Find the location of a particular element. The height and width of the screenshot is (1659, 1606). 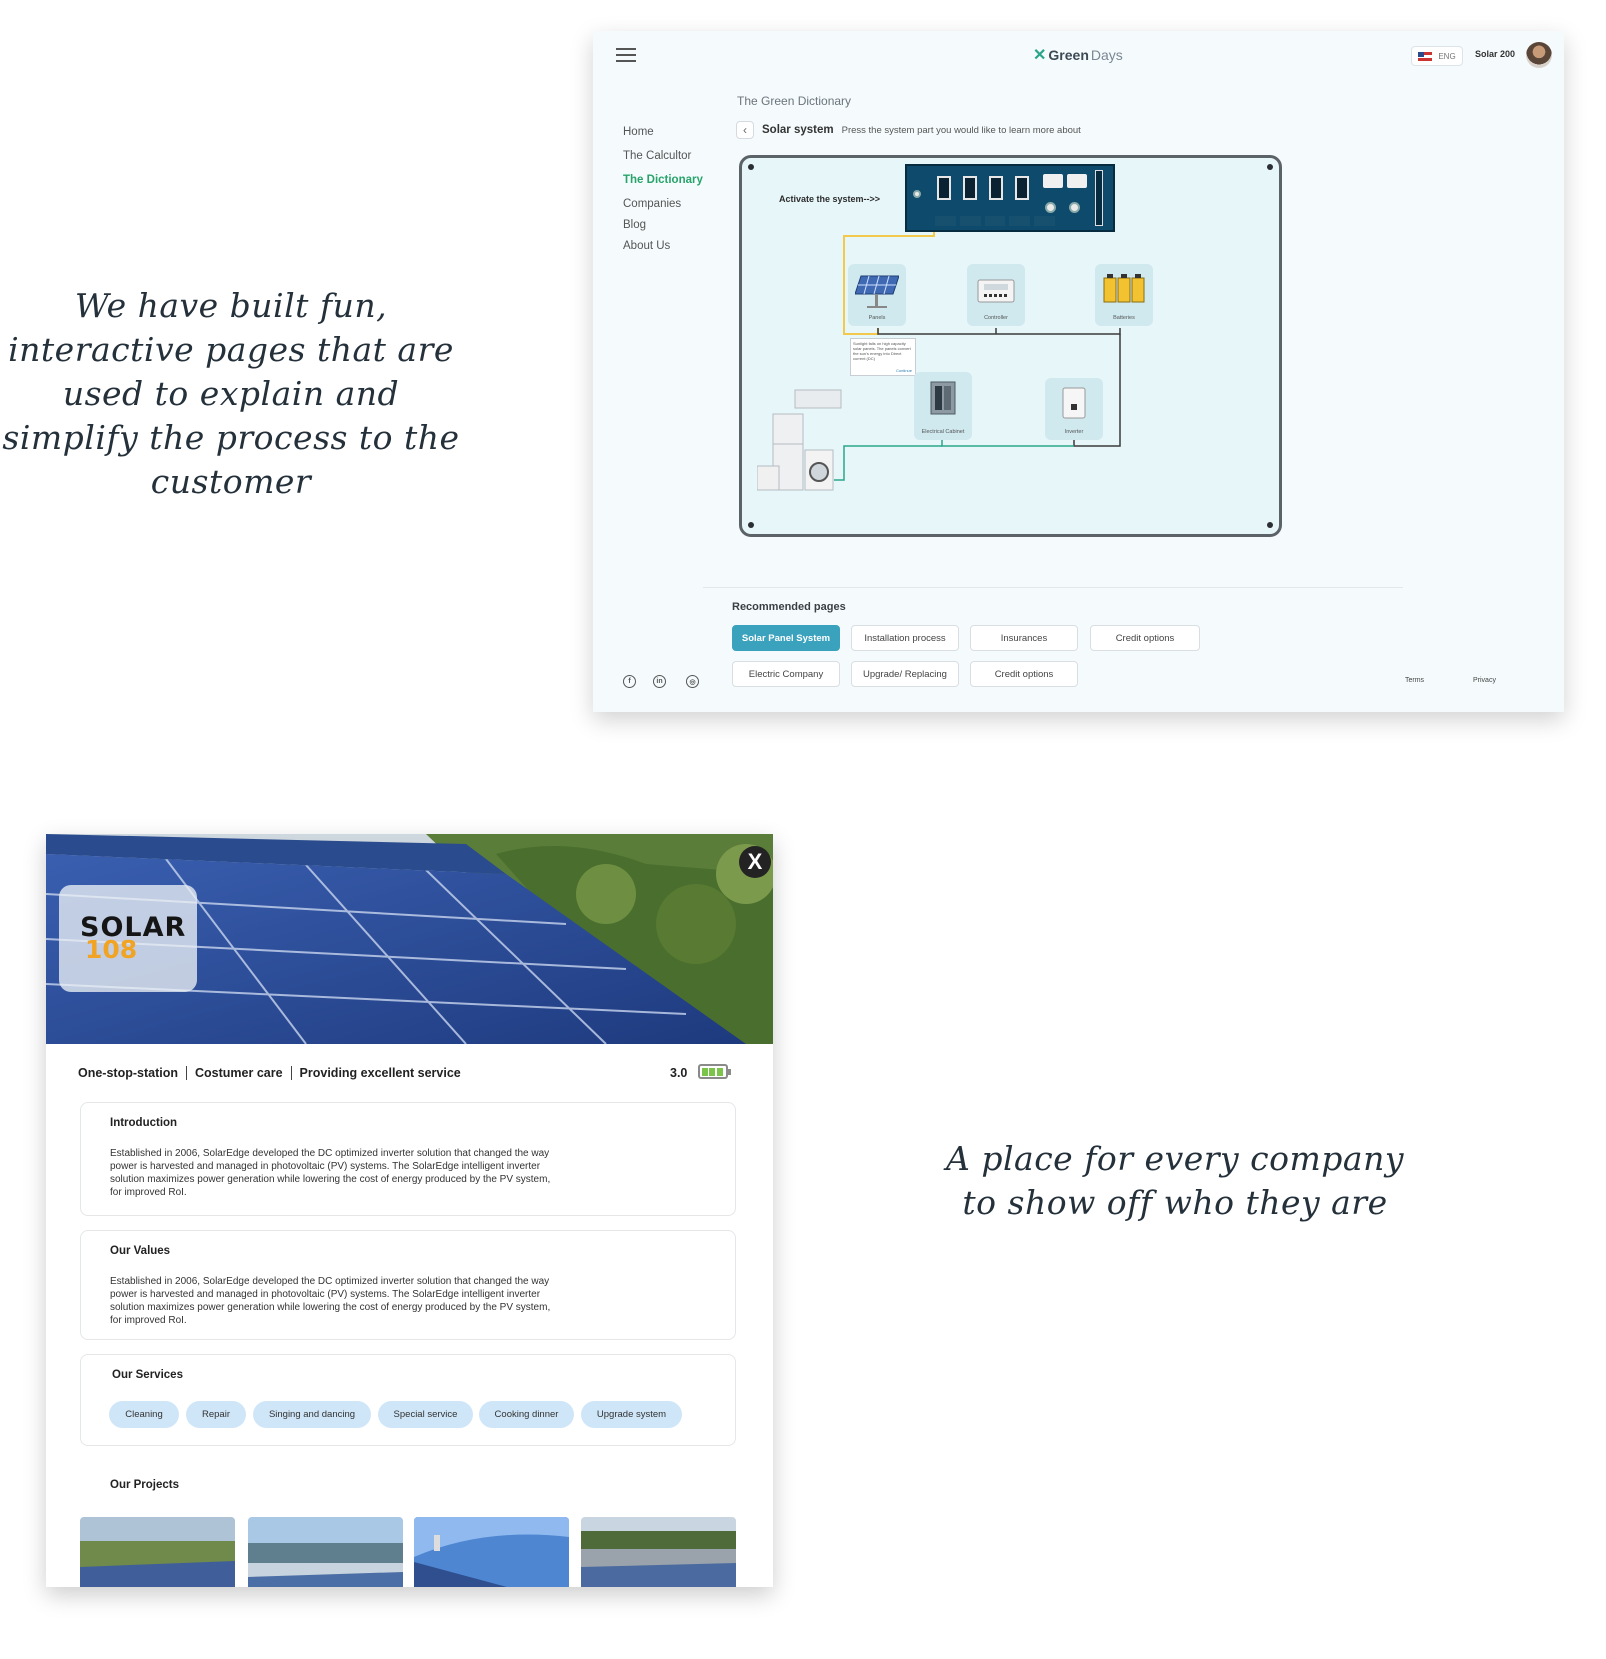

control-knob-icon is located at coordinates (917, 194).